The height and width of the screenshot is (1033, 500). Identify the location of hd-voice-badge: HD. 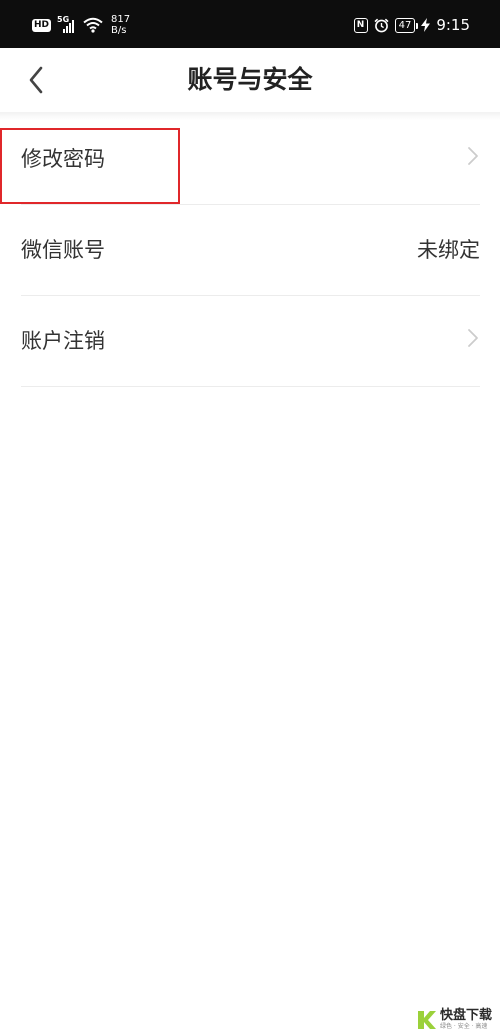
(42, 25).